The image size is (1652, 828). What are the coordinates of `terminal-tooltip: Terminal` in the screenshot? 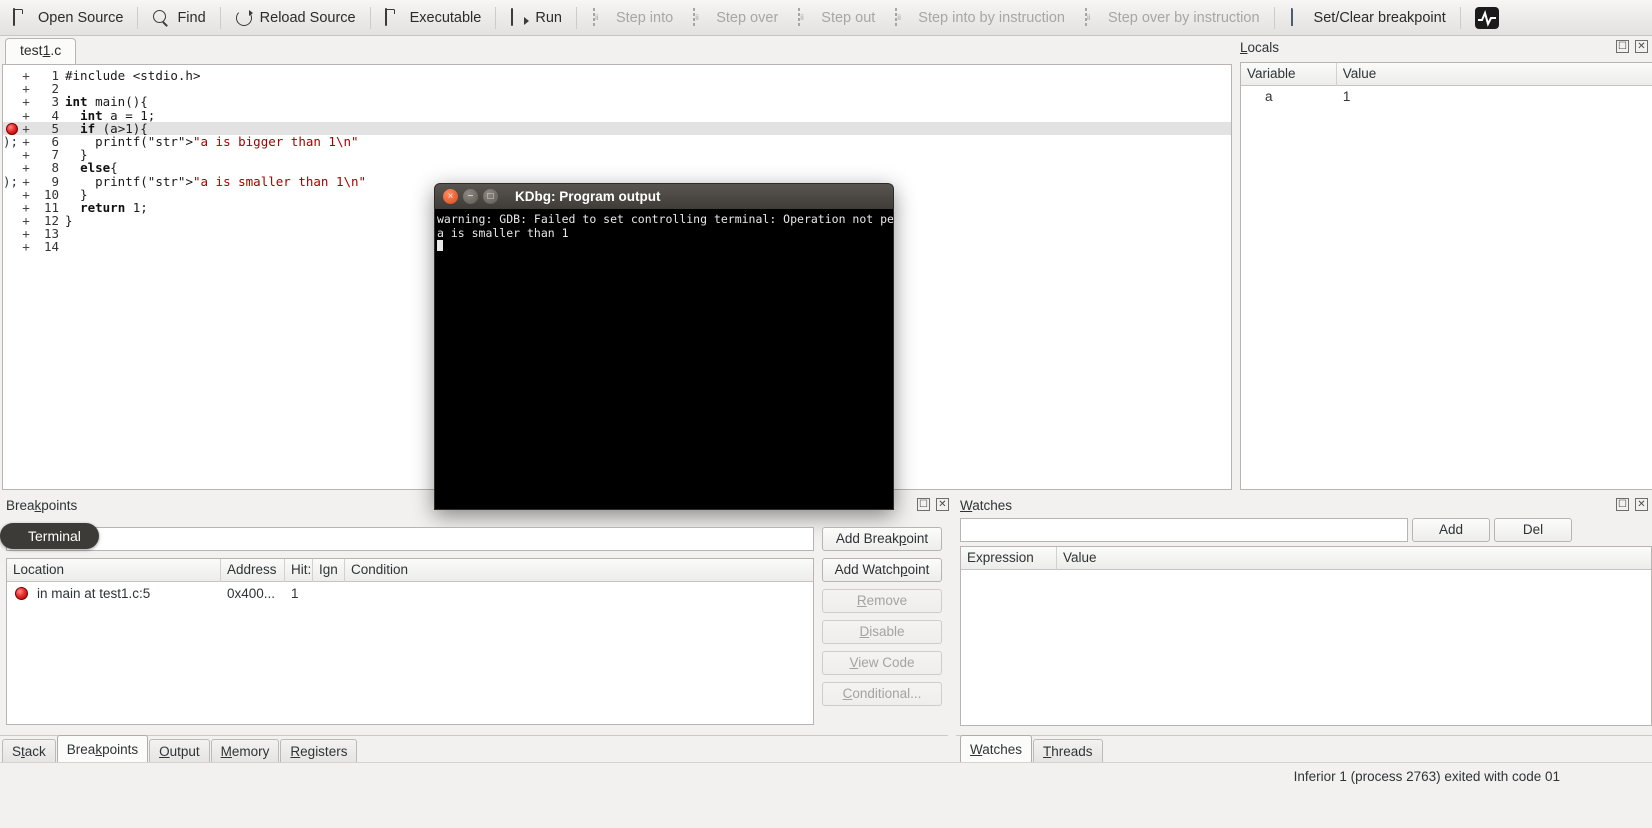 It's located at (49, 536).